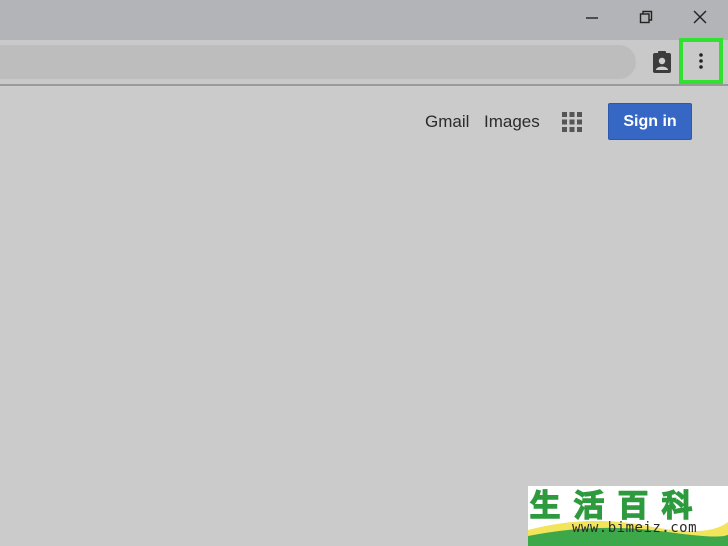 The height and width of the screenshot is (546, 728). I want to click on clipboard-person-icon, so click(662, 62).